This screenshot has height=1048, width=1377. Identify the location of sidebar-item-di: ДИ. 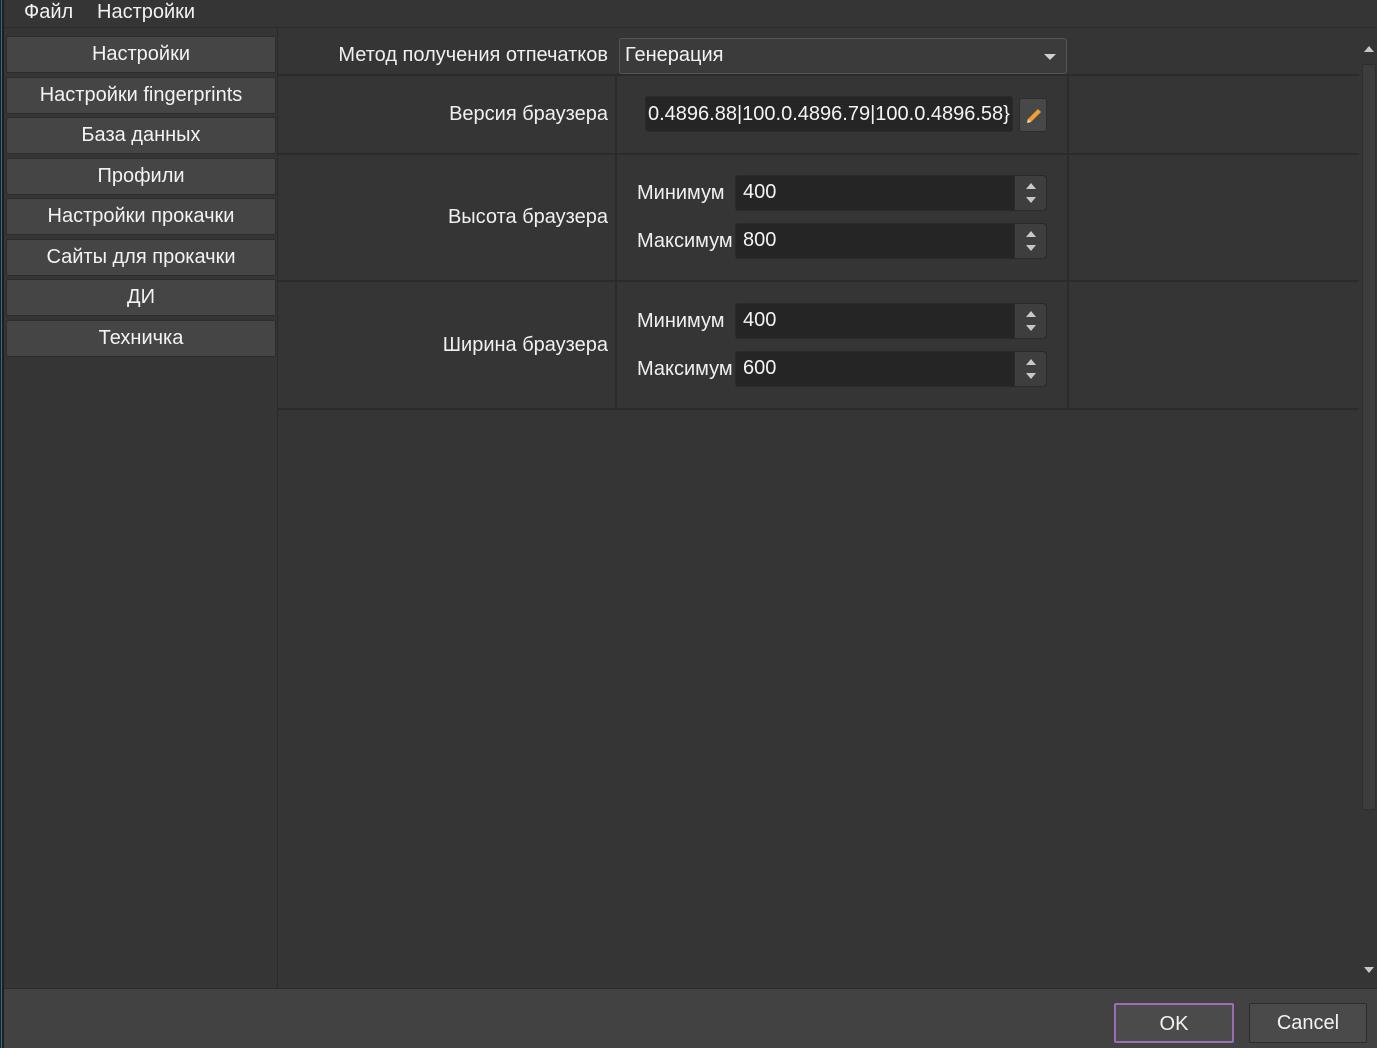
(141, 297).